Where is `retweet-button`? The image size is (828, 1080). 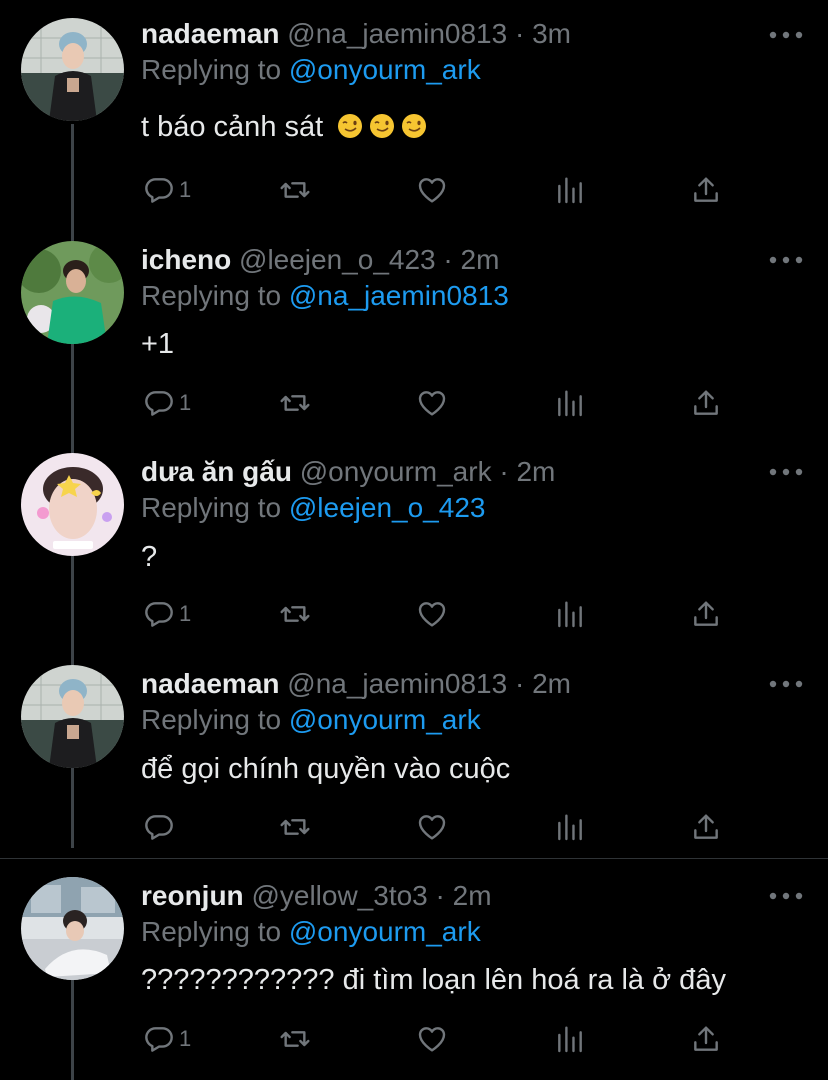 retweet-button is located at coordinates (295, 1039).